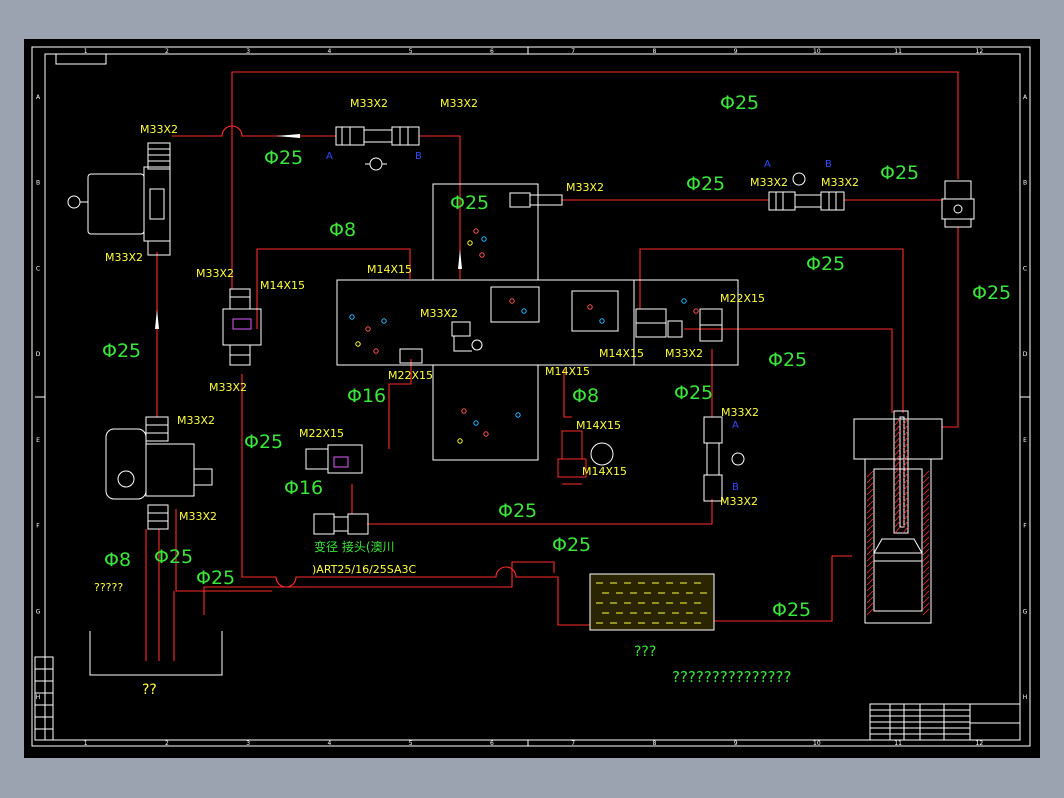 The image size is (1064, 798). I want to click on pipe-cylinder-feed-b, so click(788, 370).